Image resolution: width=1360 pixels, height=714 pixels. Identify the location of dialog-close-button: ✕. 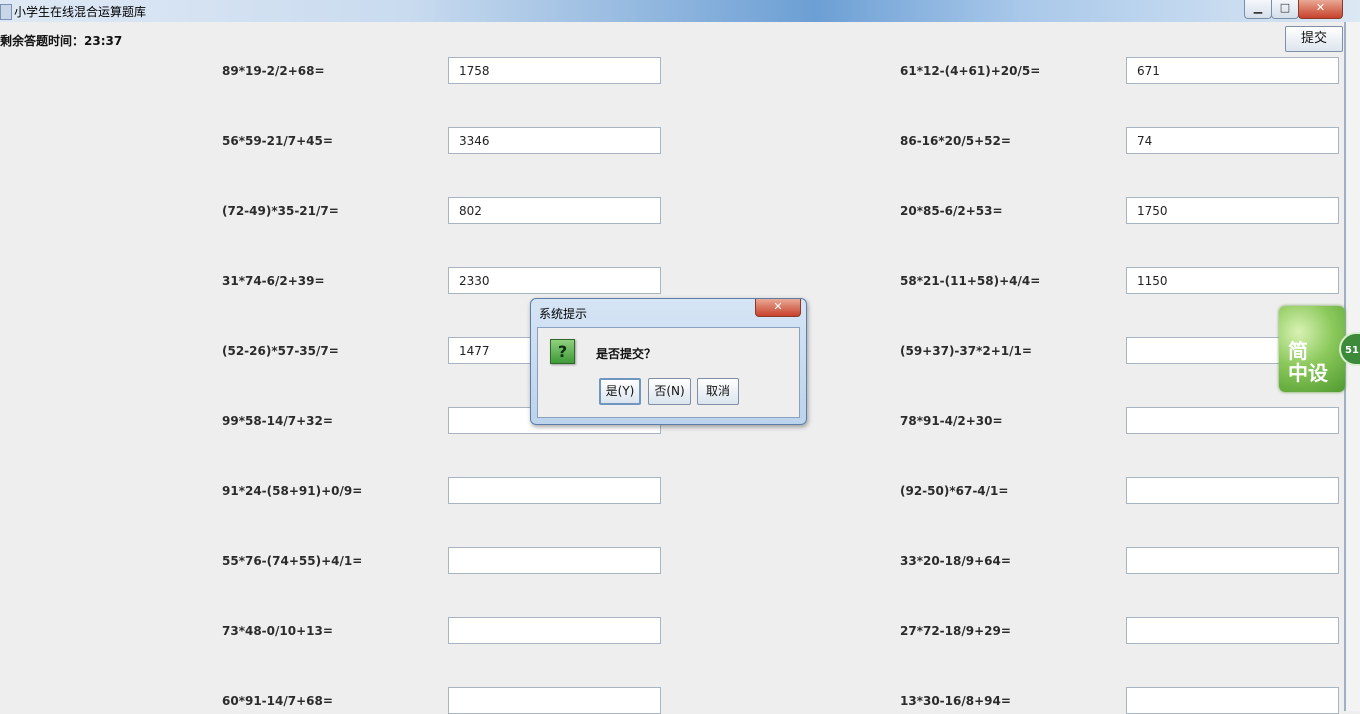
(778, 308).